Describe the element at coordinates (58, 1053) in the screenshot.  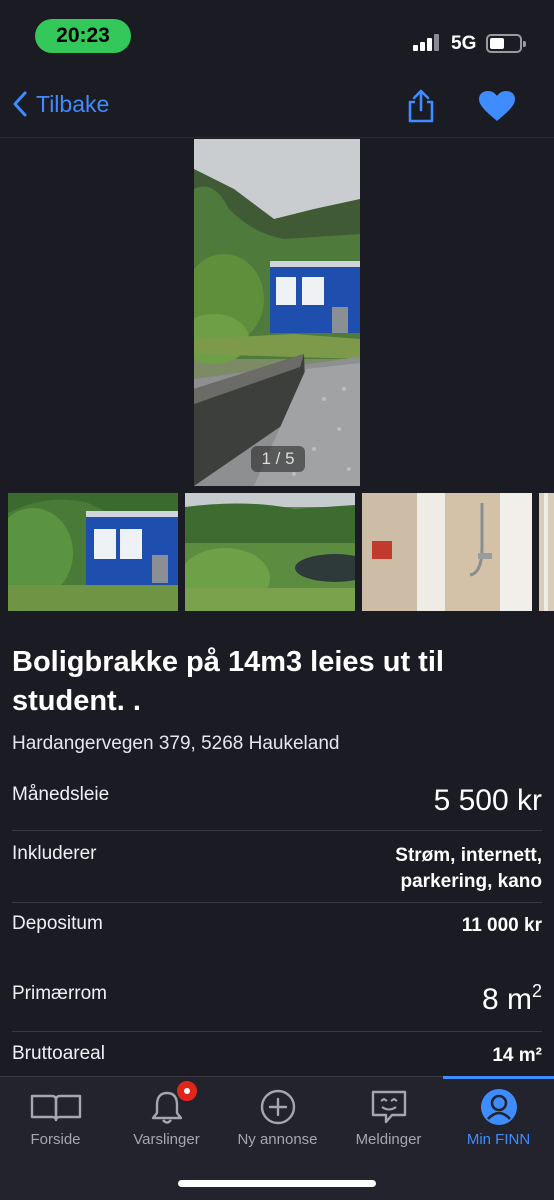
I see `gross-area-label: Bruttoareal` at that location.